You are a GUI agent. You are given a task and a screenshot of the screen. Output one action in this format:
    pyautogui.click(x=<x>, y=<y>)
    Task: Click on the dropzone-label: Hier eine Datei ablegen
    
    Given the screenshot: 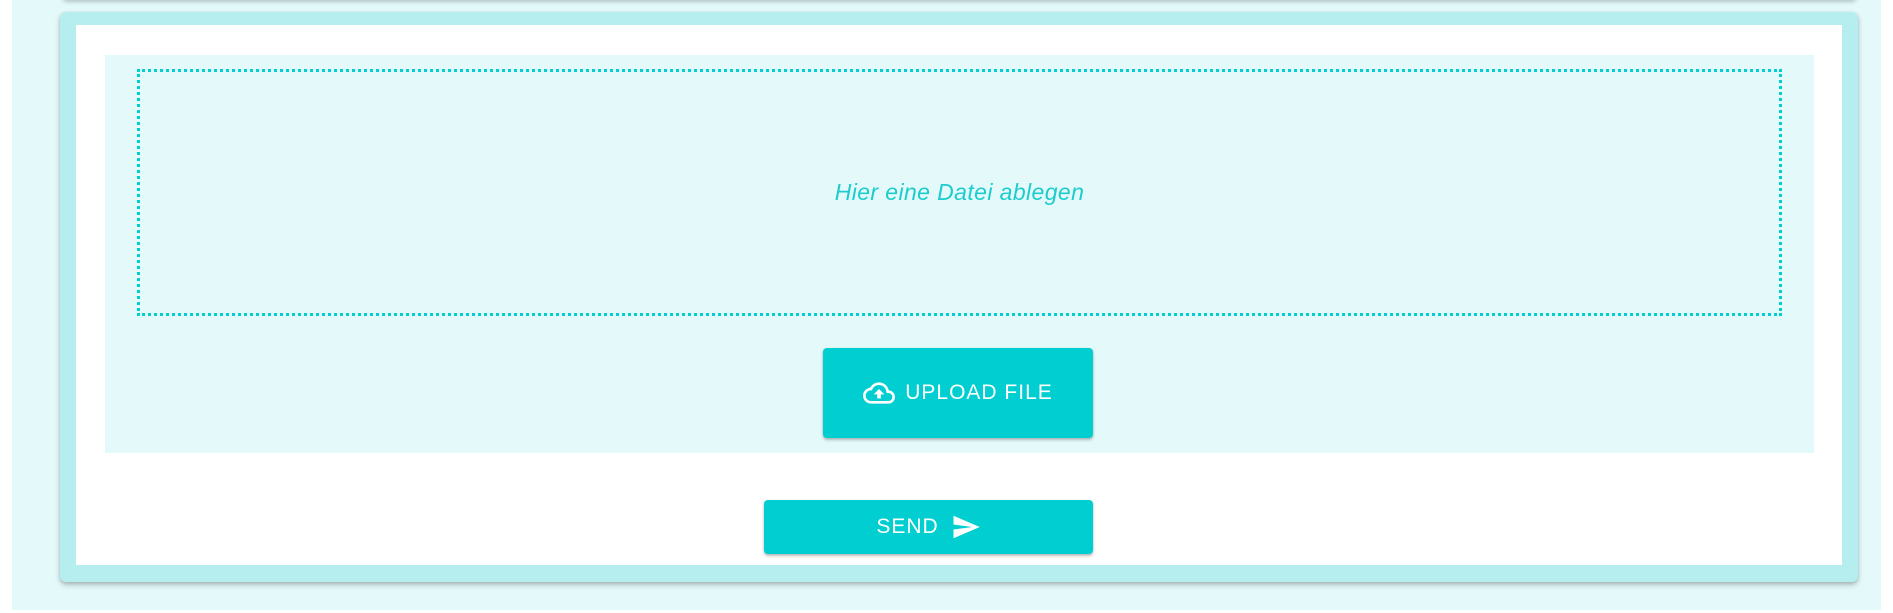 What is the action you would take?
    pyautogui.click(x=959, y=192)
    